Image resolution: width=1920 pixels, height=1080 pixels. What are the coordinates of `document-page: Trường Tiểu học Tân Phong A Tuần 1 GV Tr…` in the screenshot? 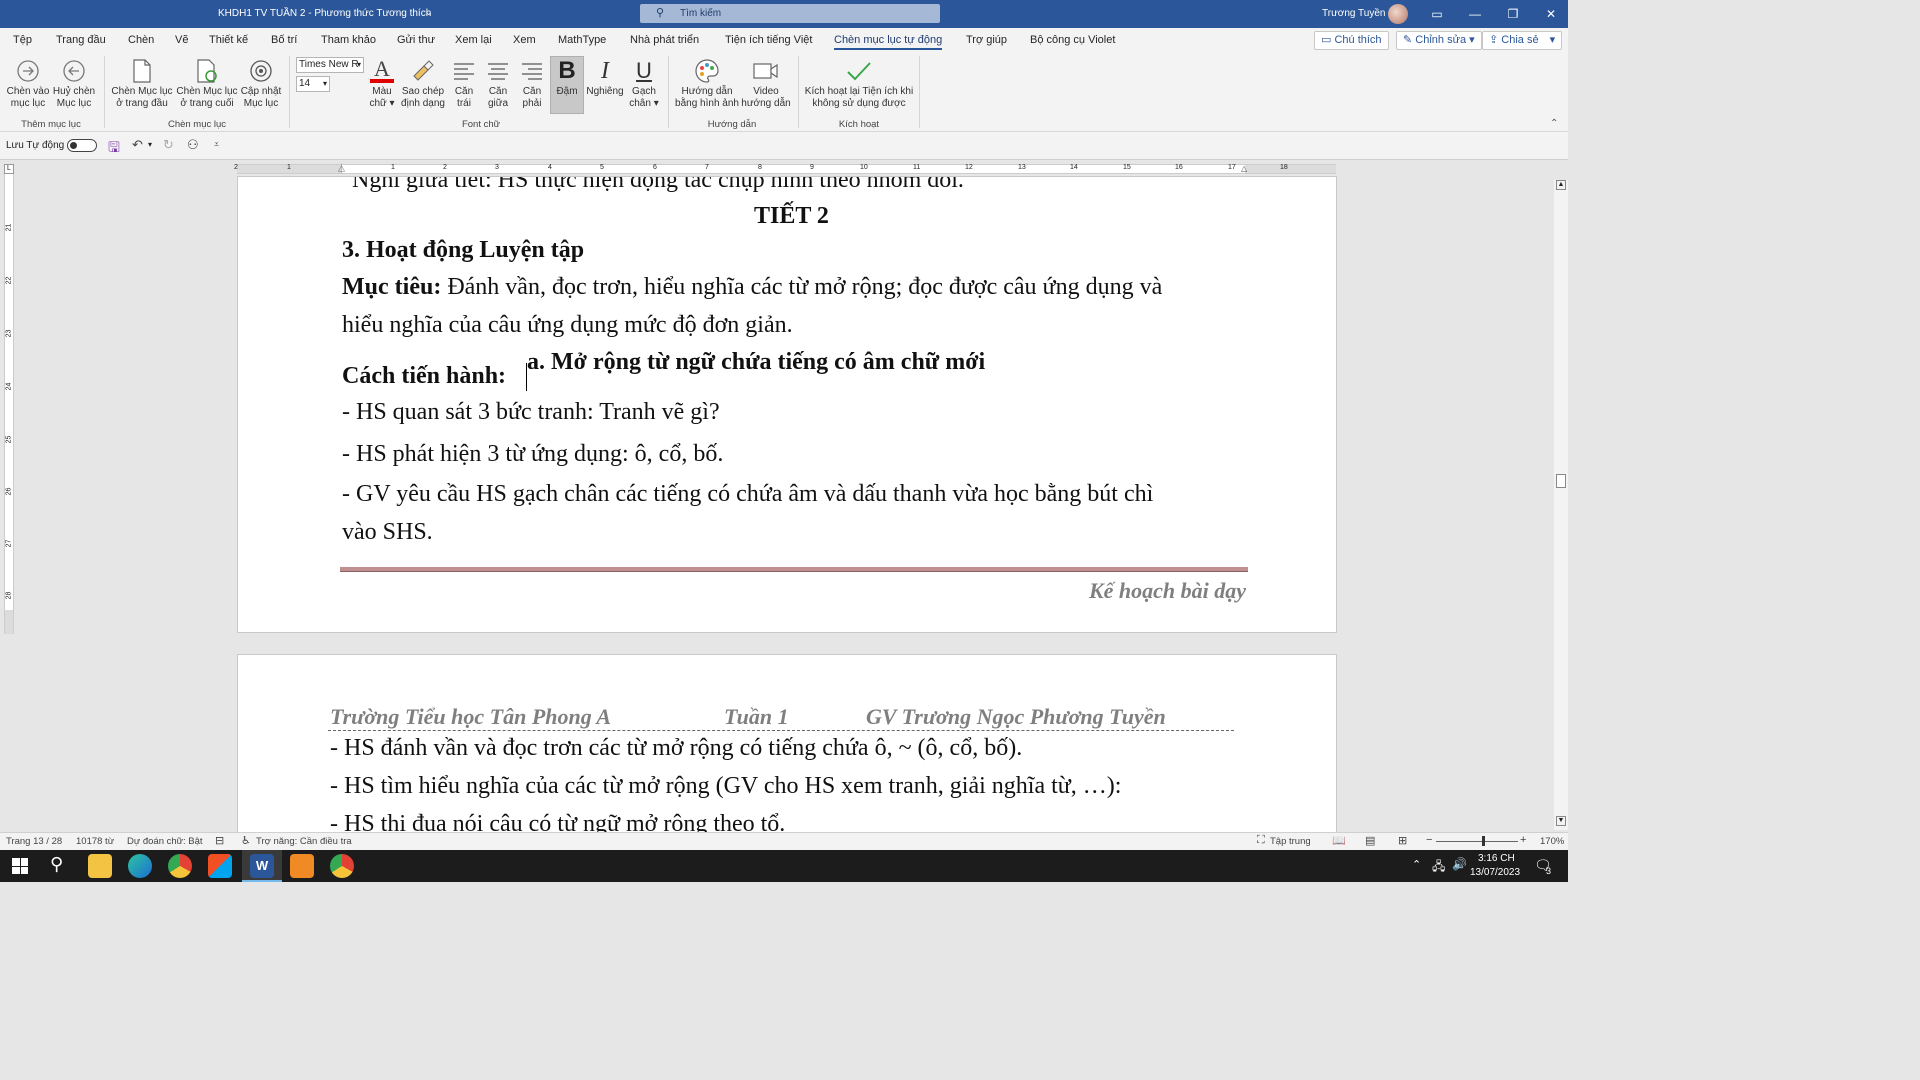 It's located at (787, 744).